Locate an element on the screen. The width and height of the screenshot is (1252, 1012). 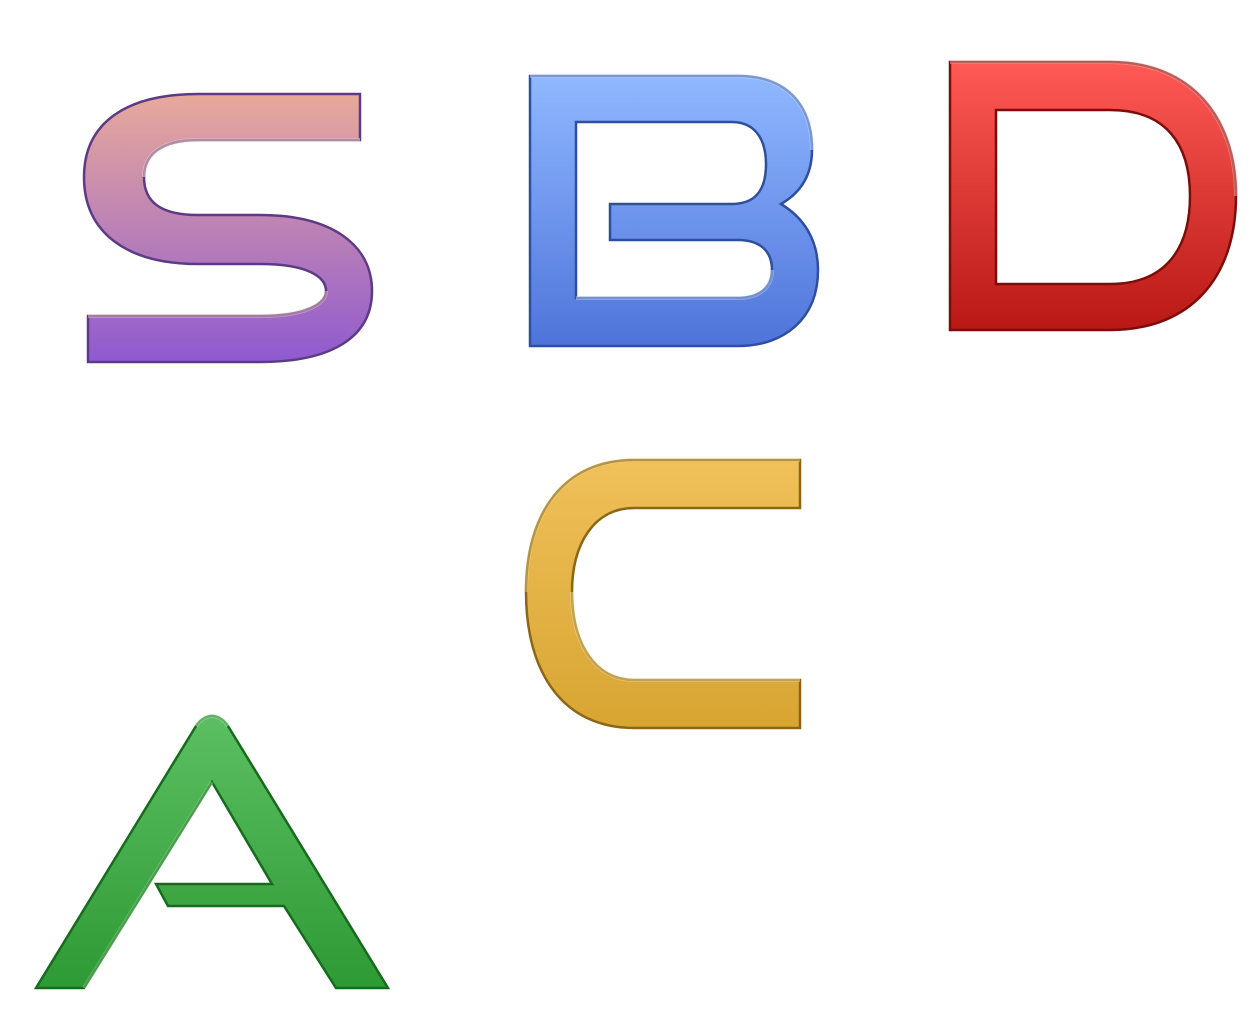
letter-c-tile: C is located at coordinates (667, 597).